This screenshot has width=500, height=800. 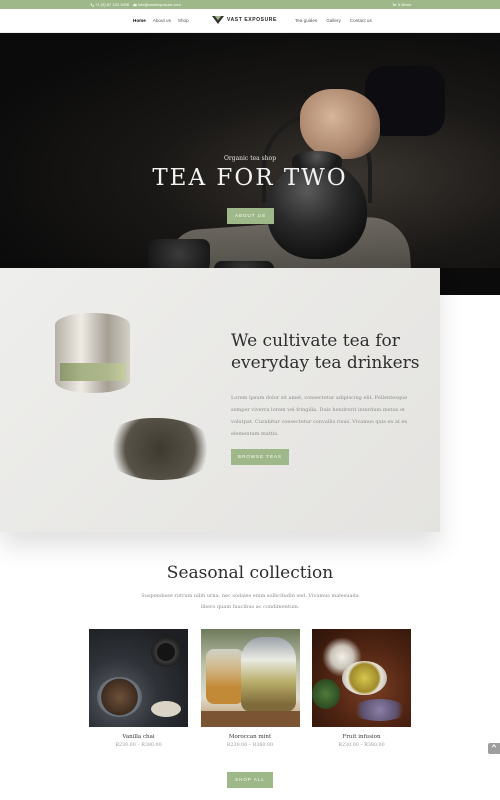 I want to click on seasonal-title: Seasonal collection, so click(x=250, y=573).